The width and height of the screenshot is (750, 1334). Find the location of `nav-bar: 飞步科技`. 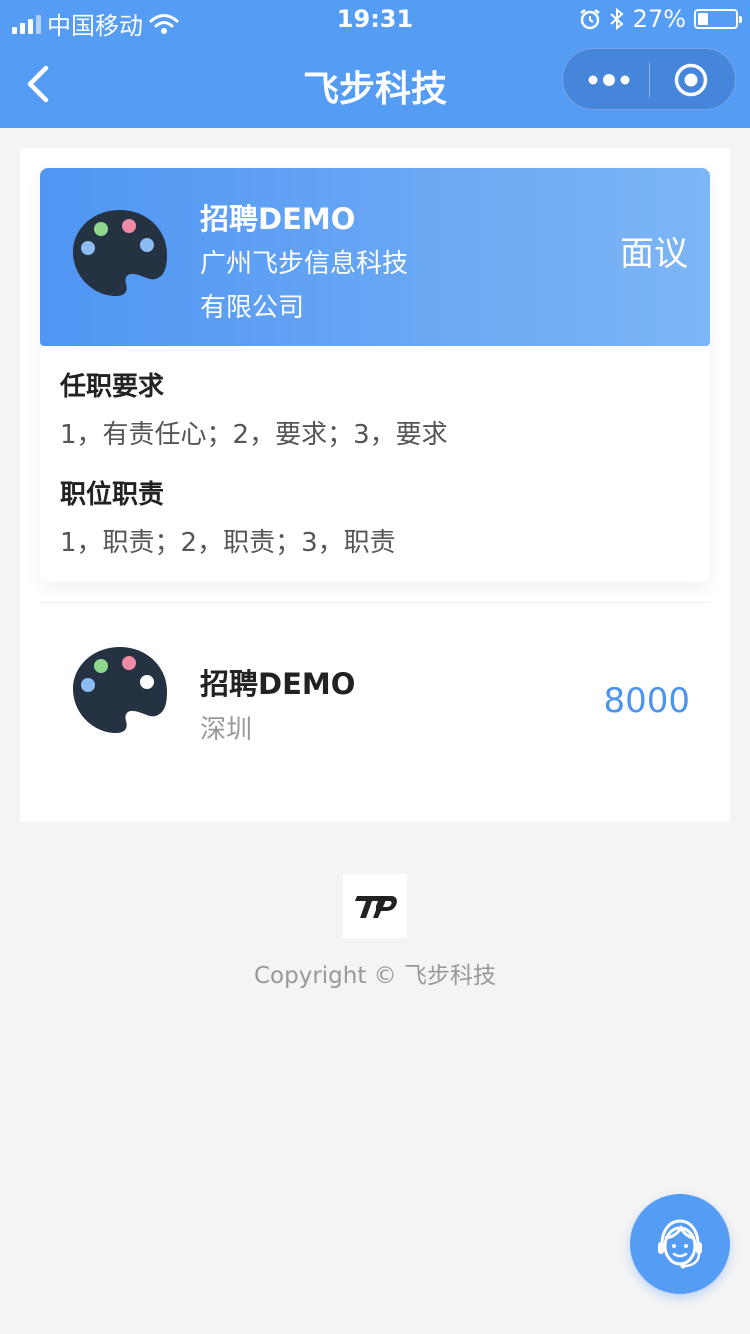

nav-bar: 飞步科技 is located at coordinates (375, 84).